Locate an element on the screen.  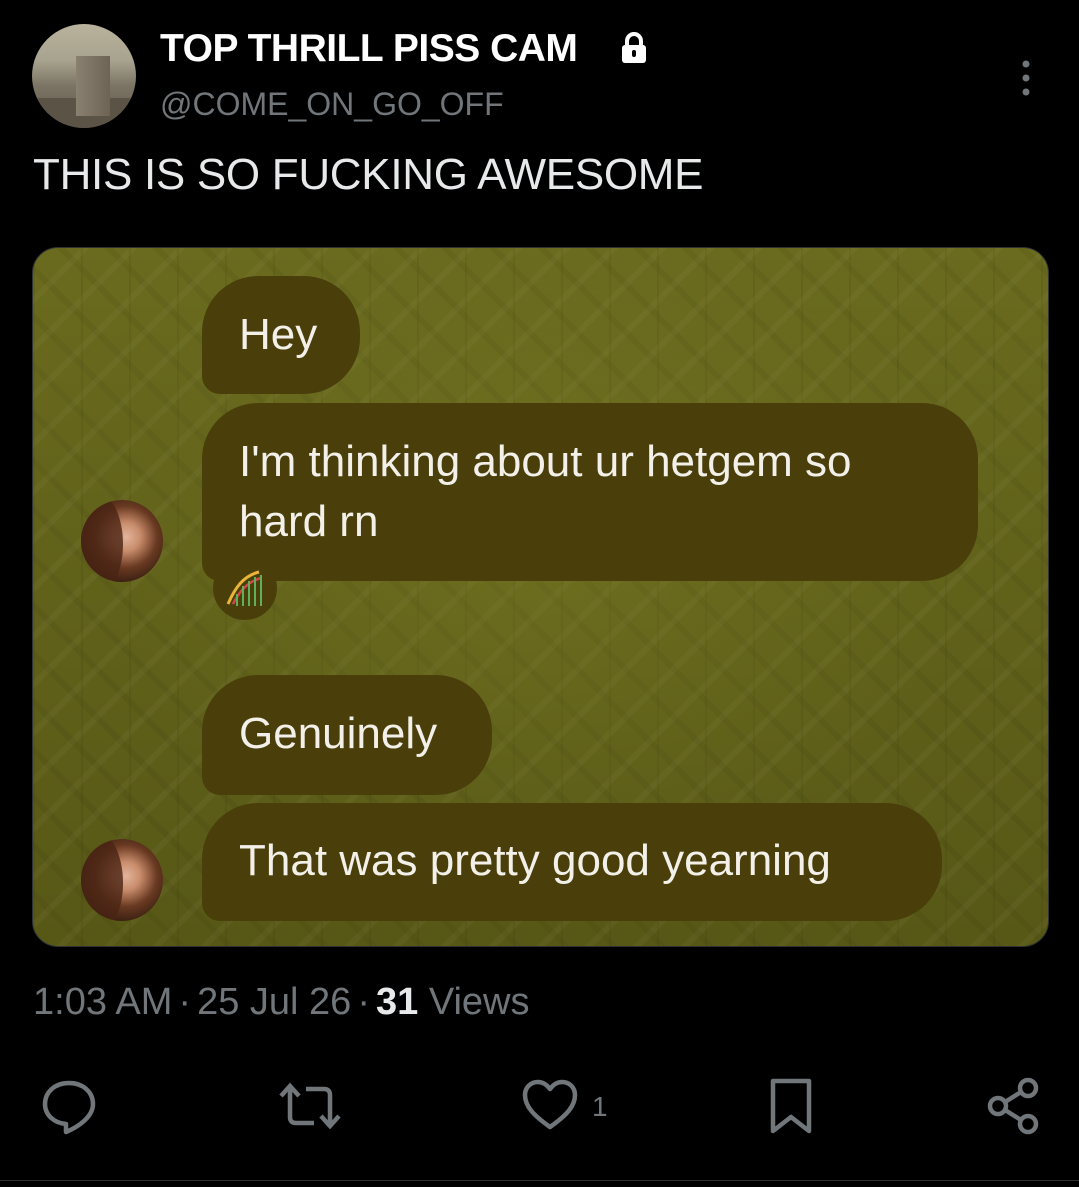
message-bubble: Genuinely is located at coordinates (347, 735).